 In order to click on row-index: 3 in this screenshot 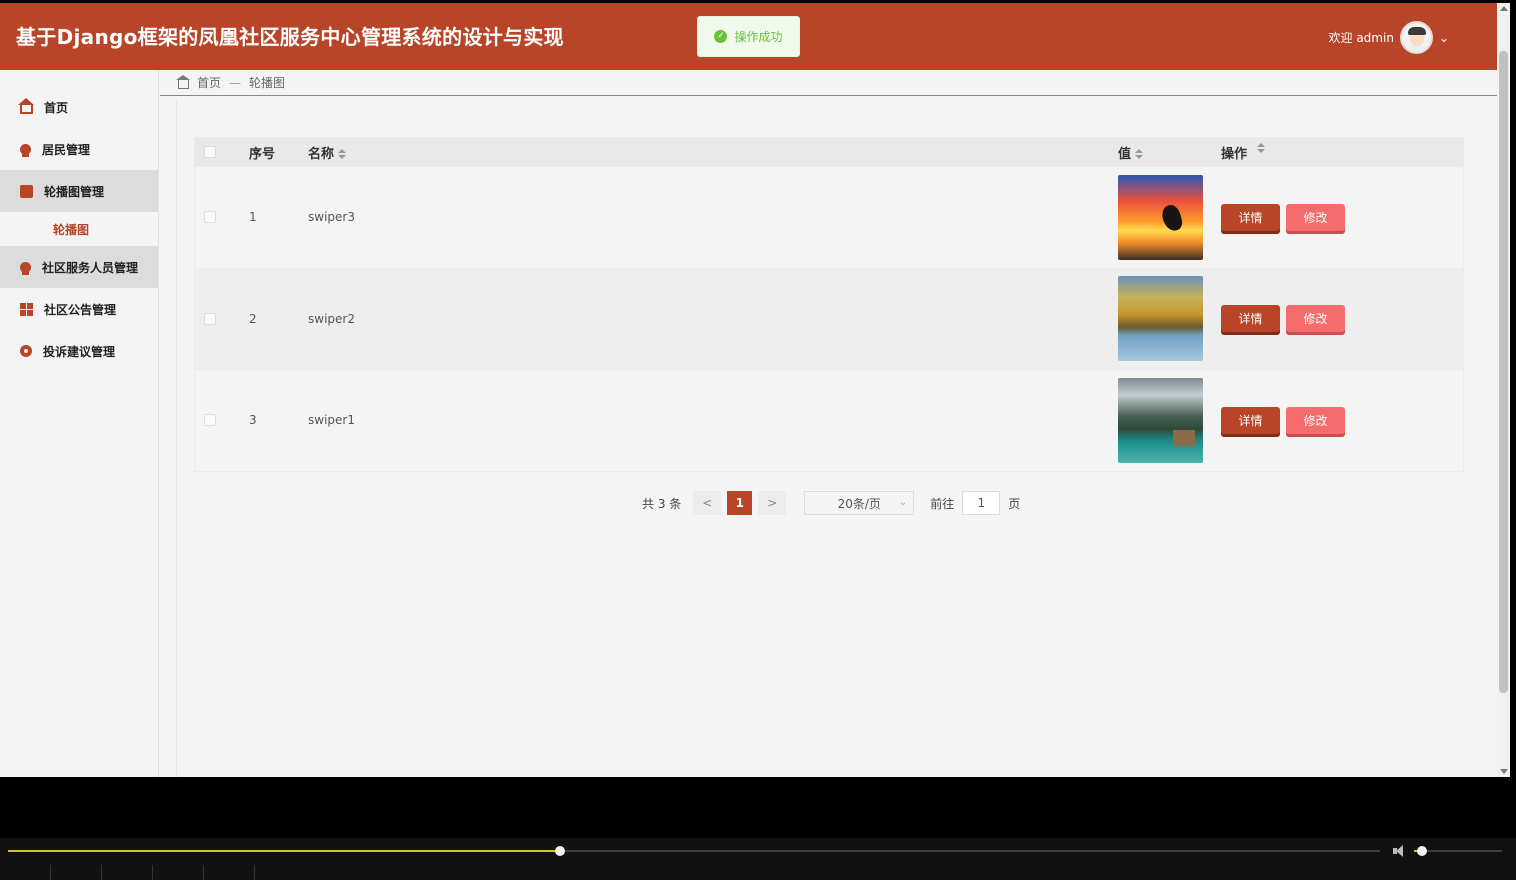, I will do `click(253, 420)`.